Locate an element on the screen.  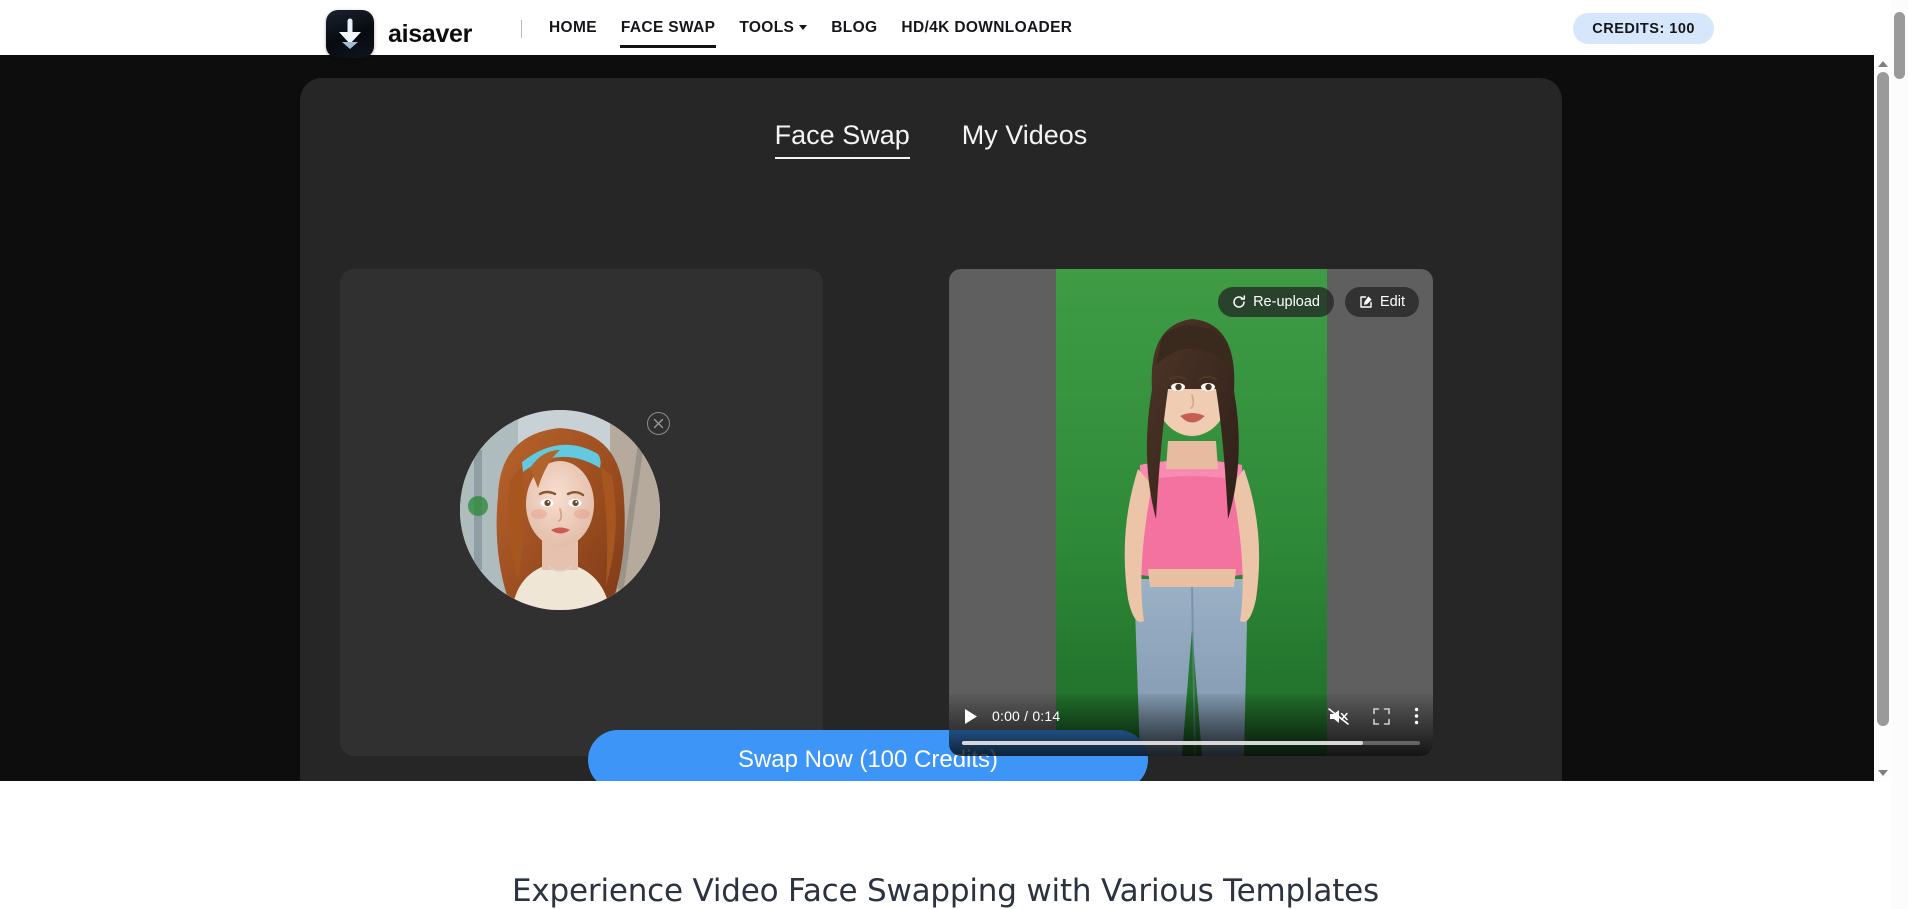
video-progress-bar is located at coordinates (1191, 743).